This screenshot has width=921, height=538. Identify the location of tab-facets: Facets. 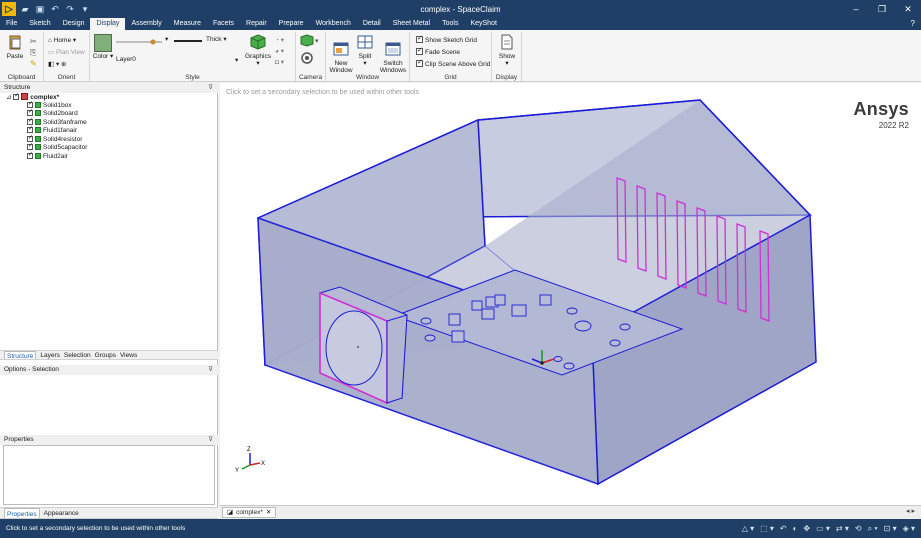
(223, 24).